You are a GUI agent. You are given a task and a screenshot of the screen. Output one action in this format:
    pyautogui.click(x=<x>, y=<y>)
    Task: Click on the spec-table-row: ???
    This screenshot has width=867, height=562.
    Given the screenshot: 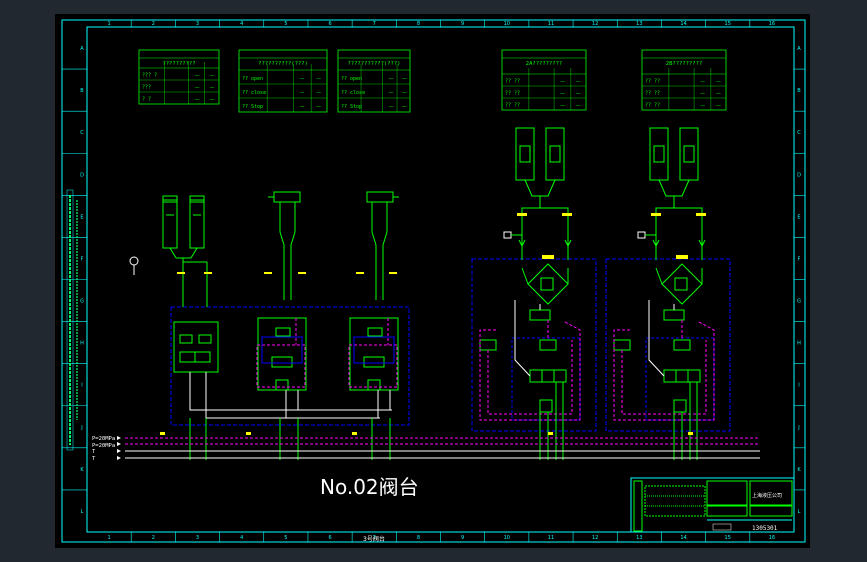 What is the action you would take?
    pyautogui.click(x=146, y=87)
    